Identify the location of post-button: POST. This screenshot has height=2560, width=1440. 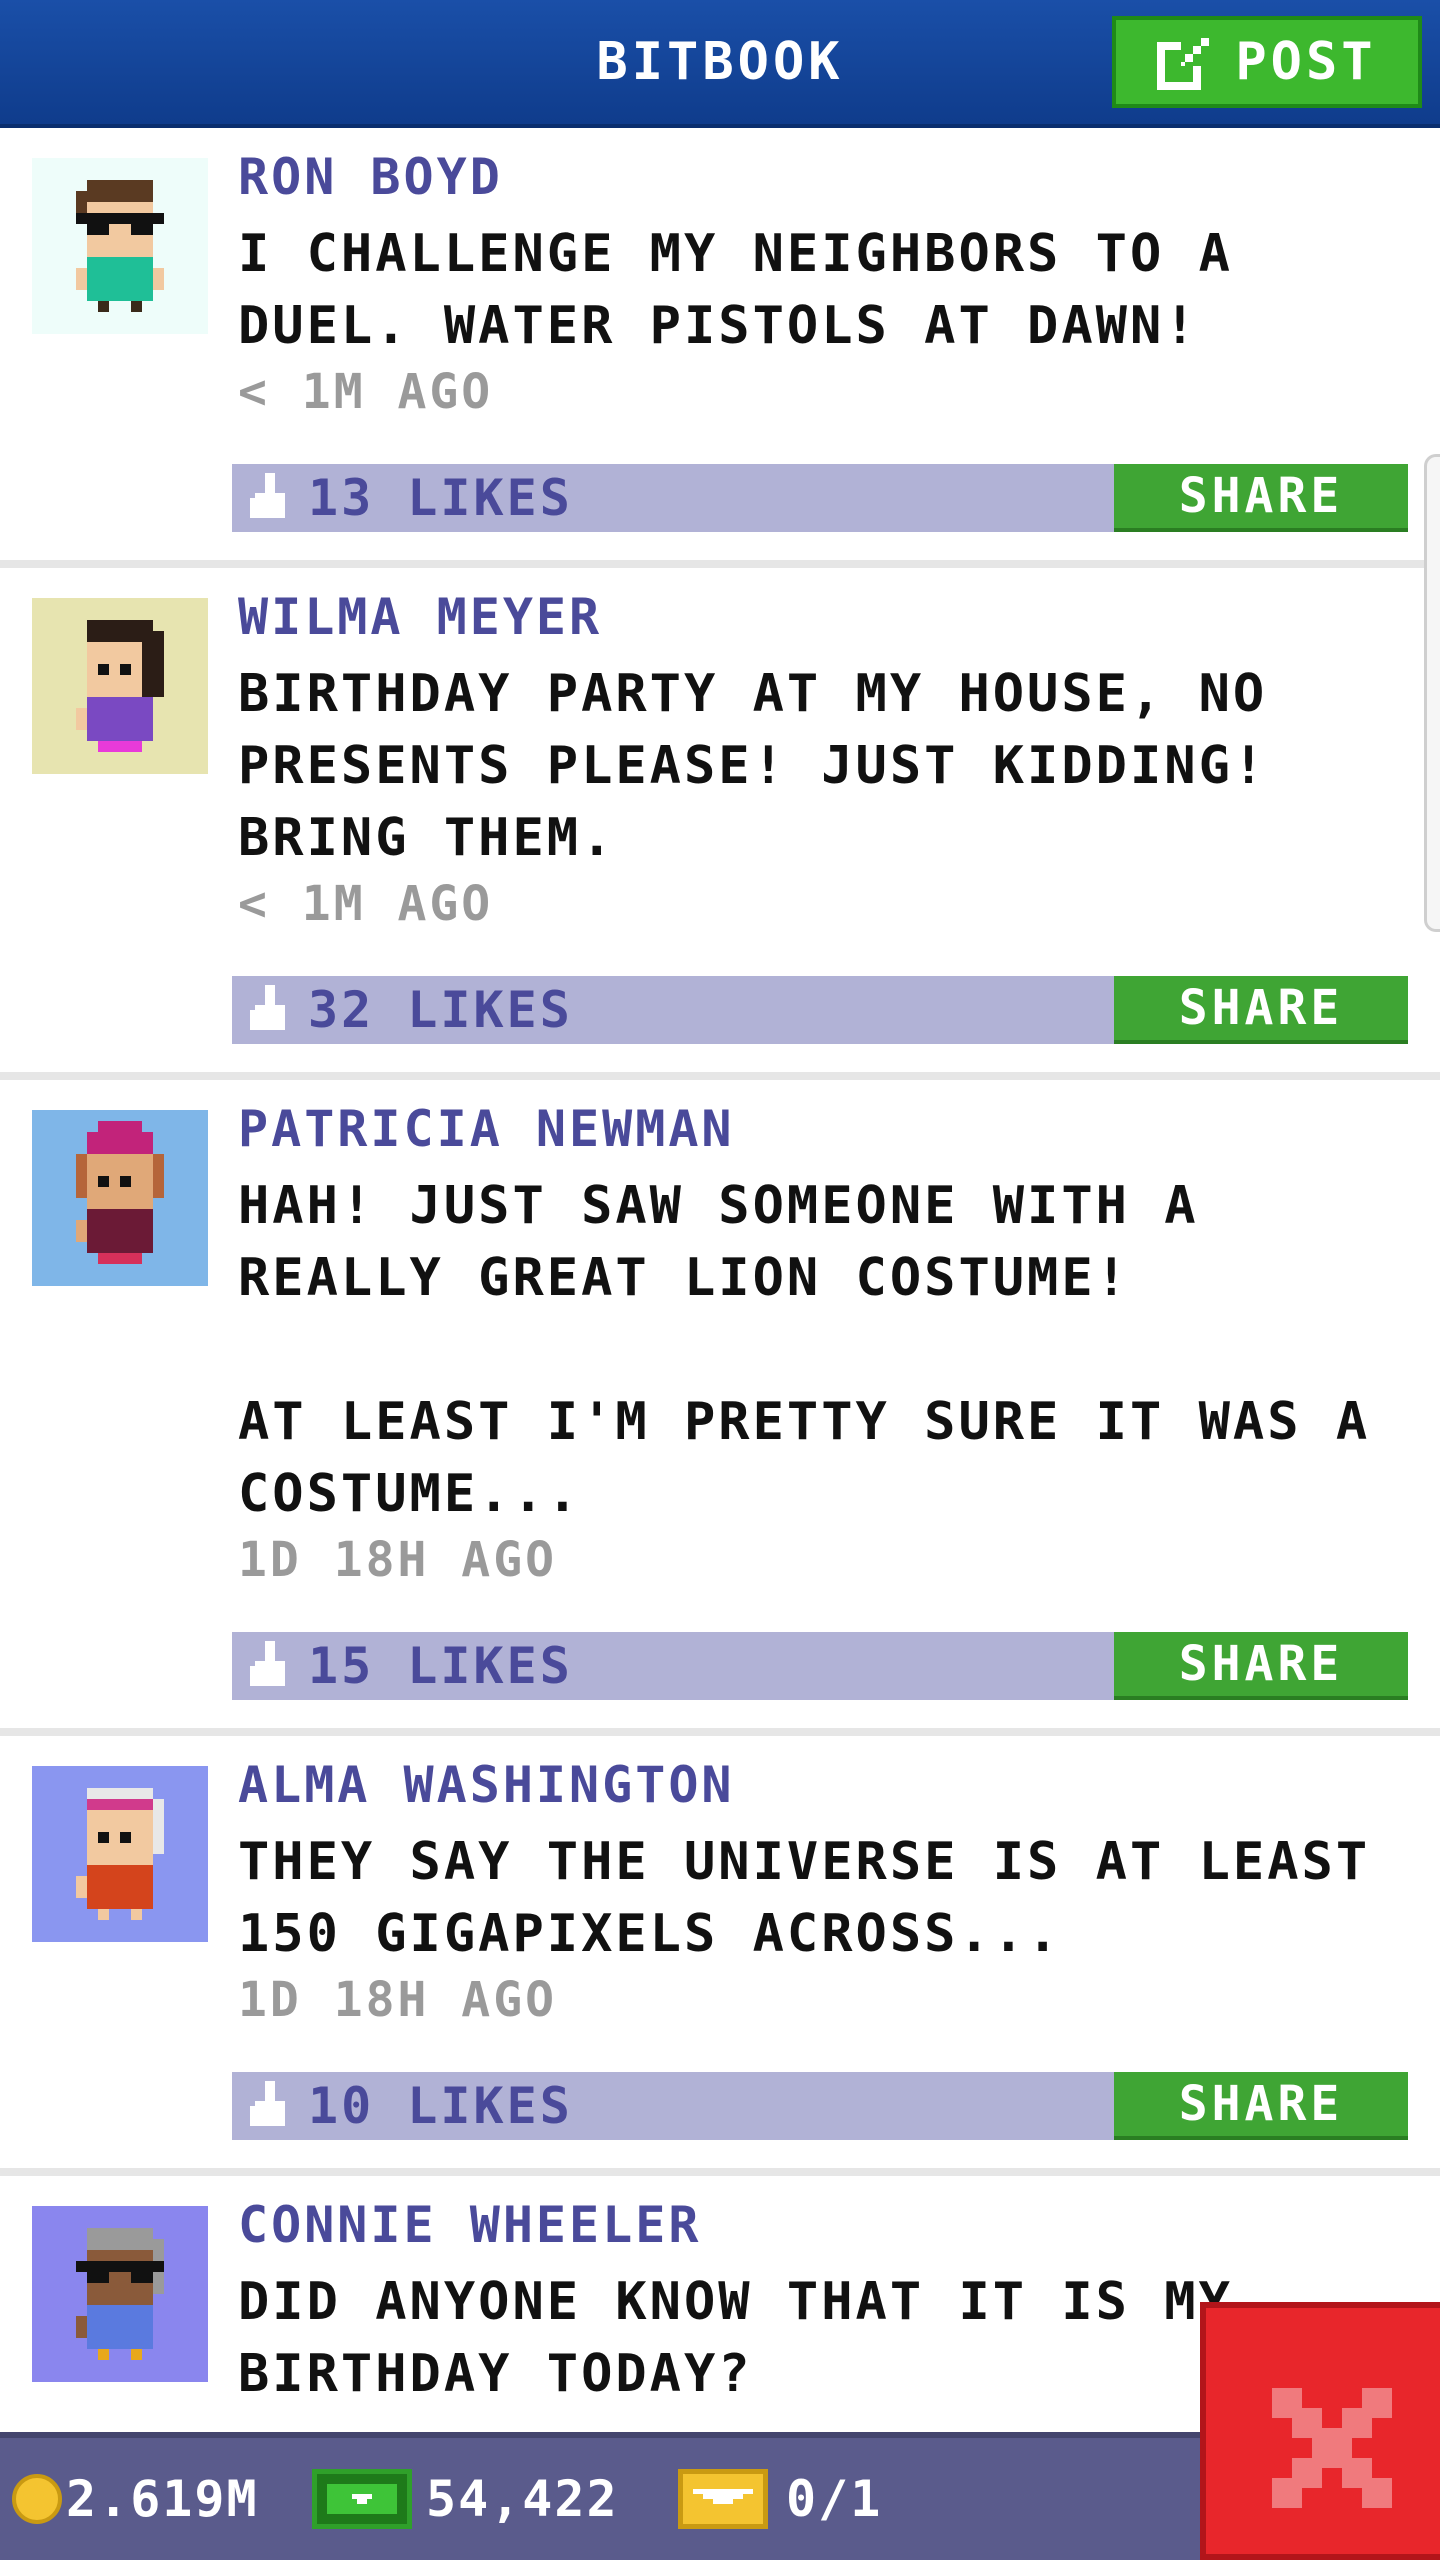
(1267, 62).